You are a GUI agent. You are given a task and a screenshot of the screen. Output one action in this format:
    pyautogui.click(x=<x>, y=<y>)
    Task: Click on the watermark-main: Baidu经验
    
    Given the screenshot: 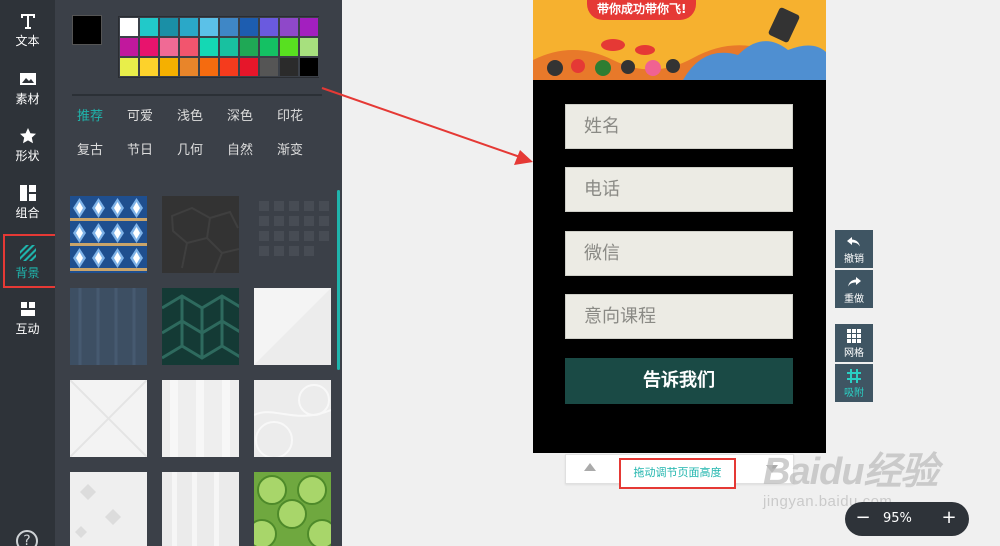 What is the action you would take?
    pyautogui.click(x=851, y=472)
    